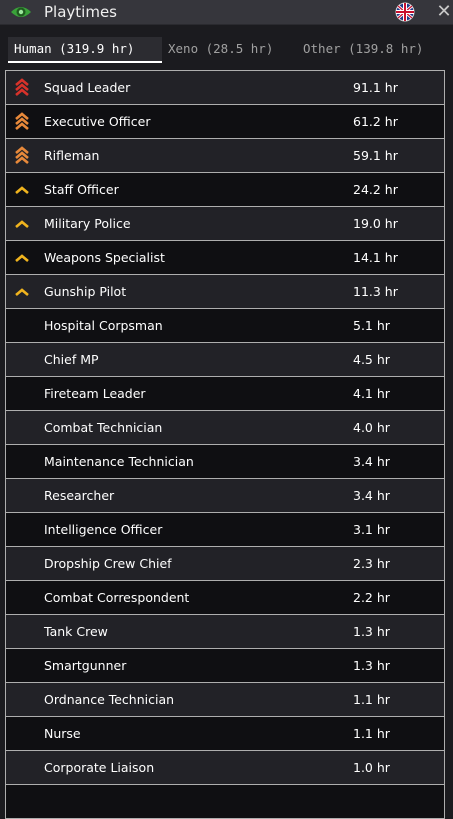 The height and width of the screenshot is (819, 453). Describe the element at coordinates (103, 427) in the screenshot. I see `role-name: Combat Technician` at that location.